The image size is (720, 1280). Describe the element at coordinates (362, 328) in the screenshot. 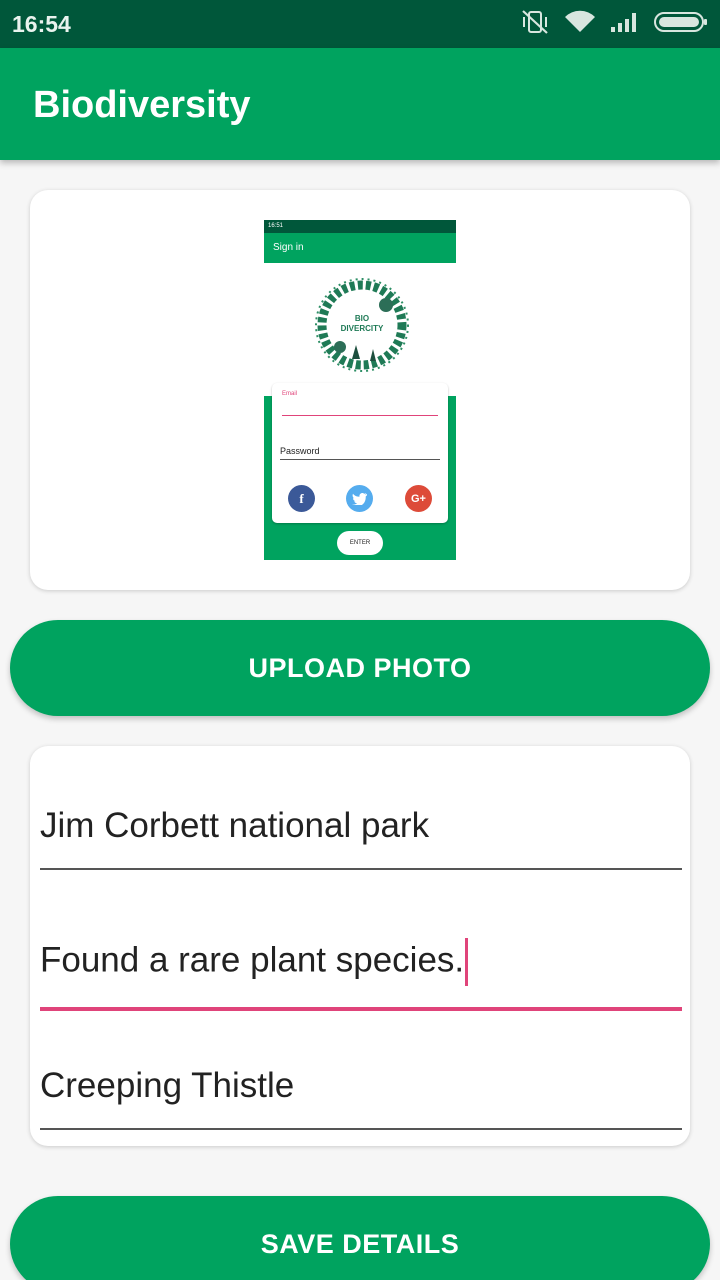

I see `logo-text-divercity: DIVERCITY` at that location.